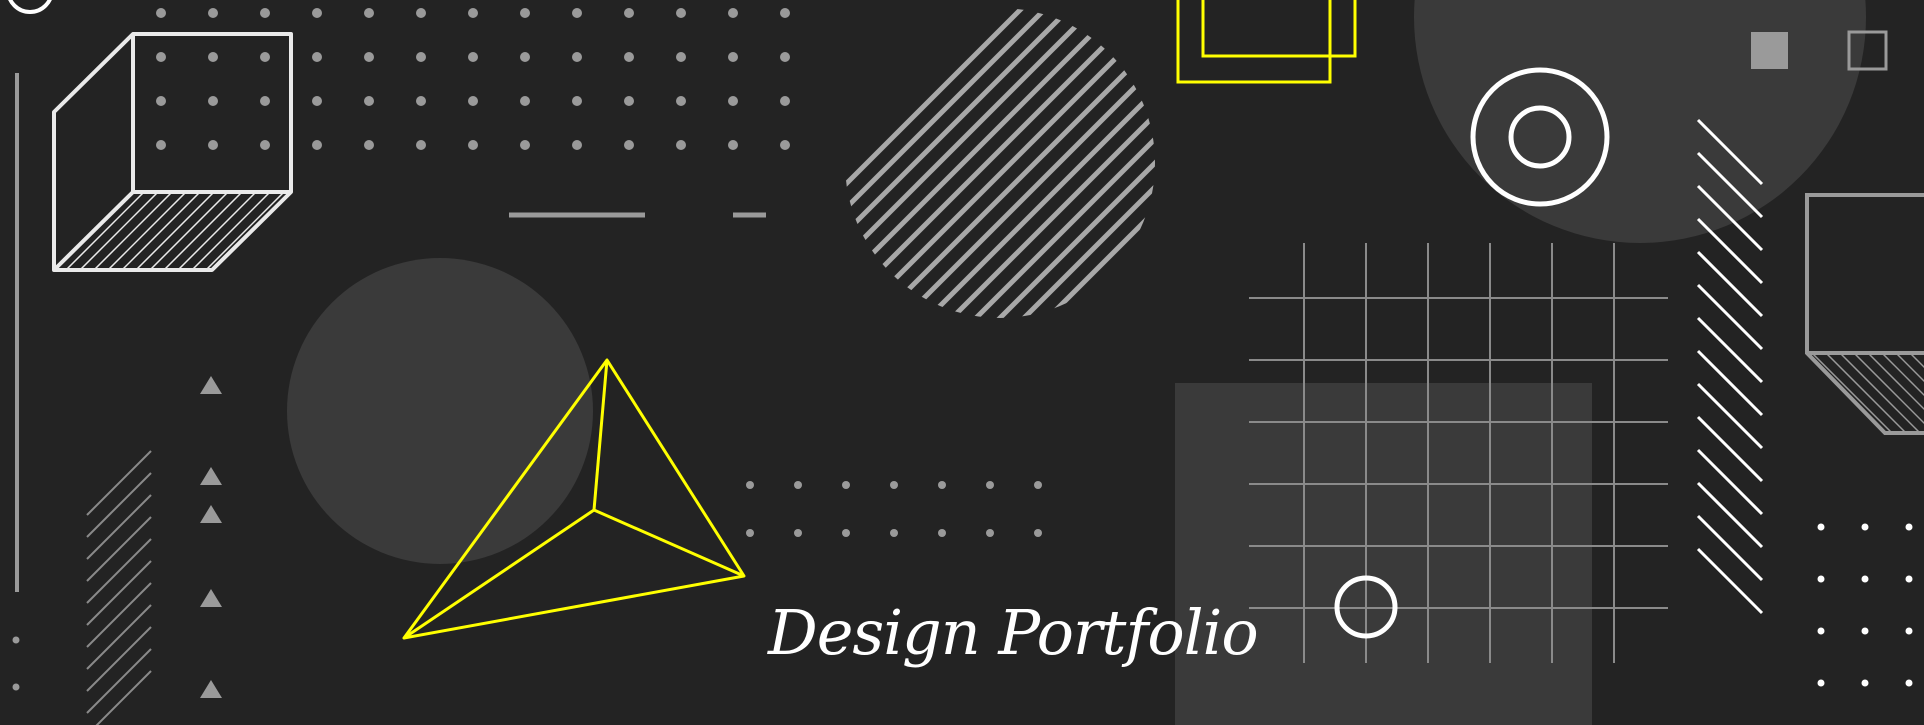  What do you see at coordinates (1769, 50) in the screenshot?
I see `filled-square-icon` at bounding box center [1769, 50].